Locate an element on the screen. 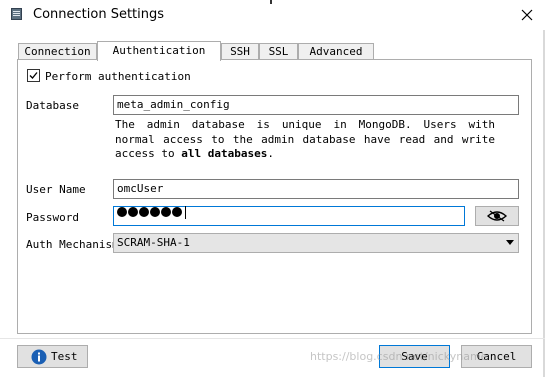 This screenshot has width=545, height=377. save-button: Save is located at coordinates (414, 356).